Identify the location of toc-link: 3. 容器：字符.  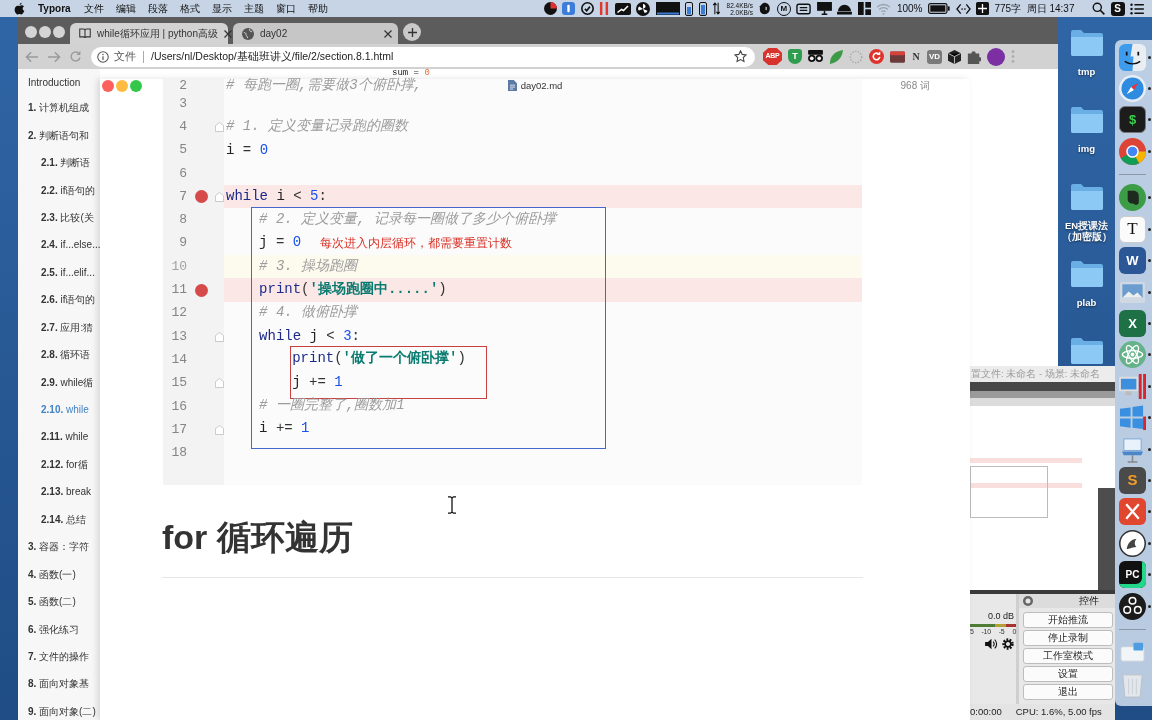
(59, 547).